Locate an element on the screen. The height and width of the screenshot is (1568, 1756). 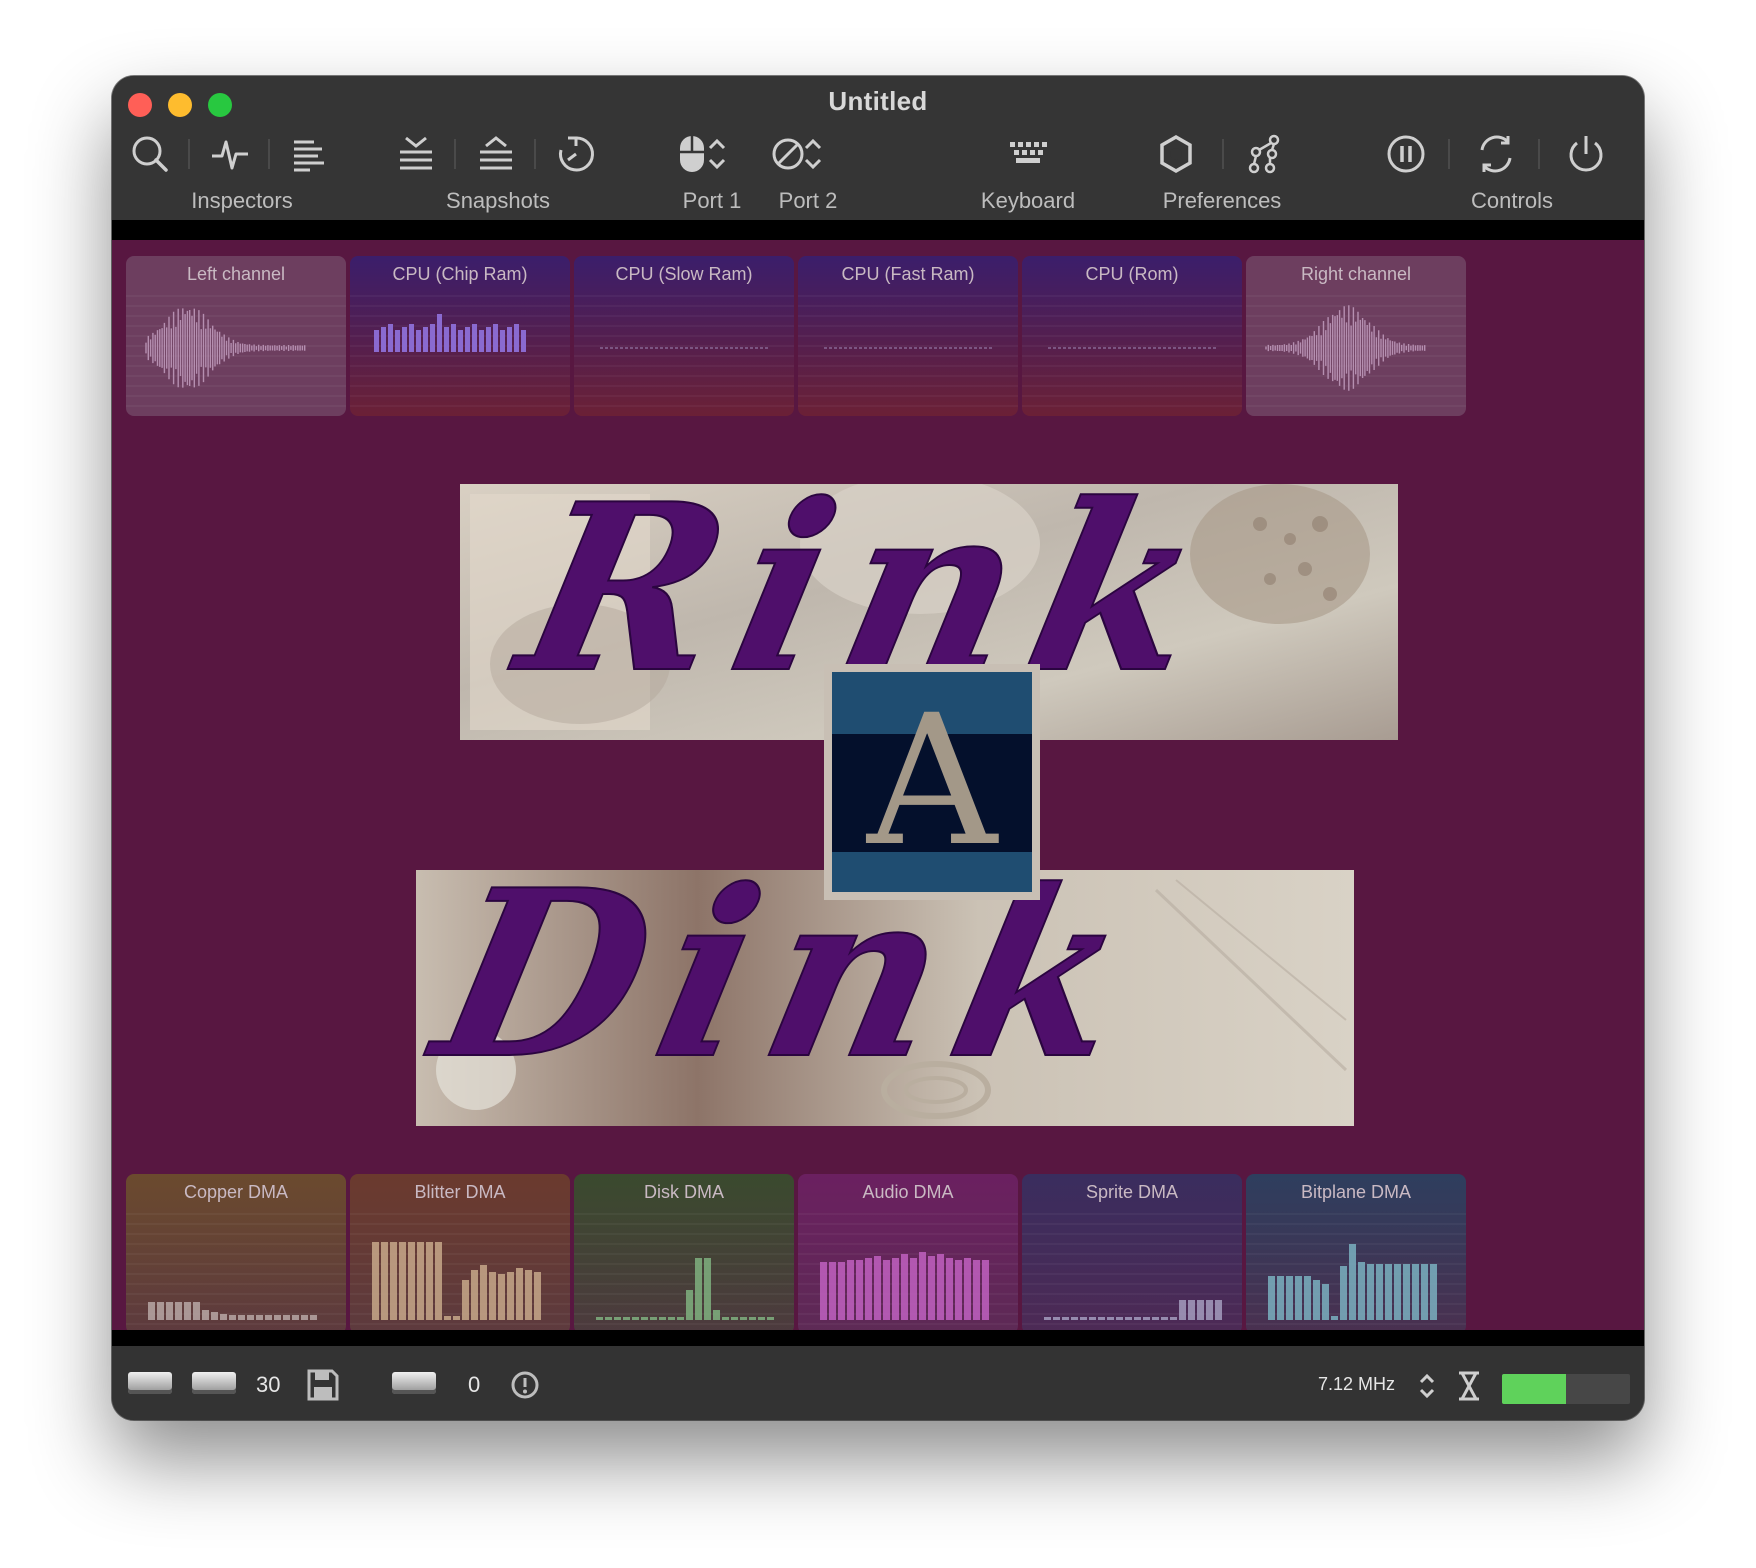
dma-4-monitor-panel: Sprite DMA is located at coordinates (1132, 1252).